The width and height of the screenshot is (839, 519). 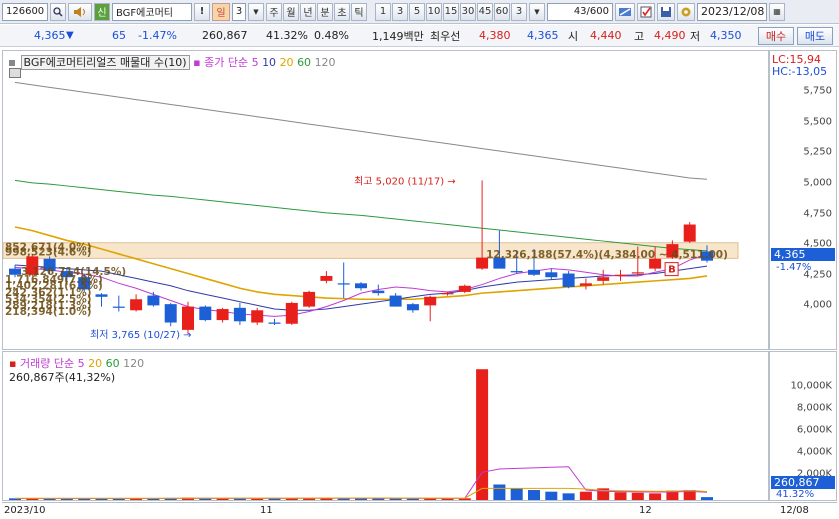 I want to click on price-tick: 5,000, so click(x=817, y=183).